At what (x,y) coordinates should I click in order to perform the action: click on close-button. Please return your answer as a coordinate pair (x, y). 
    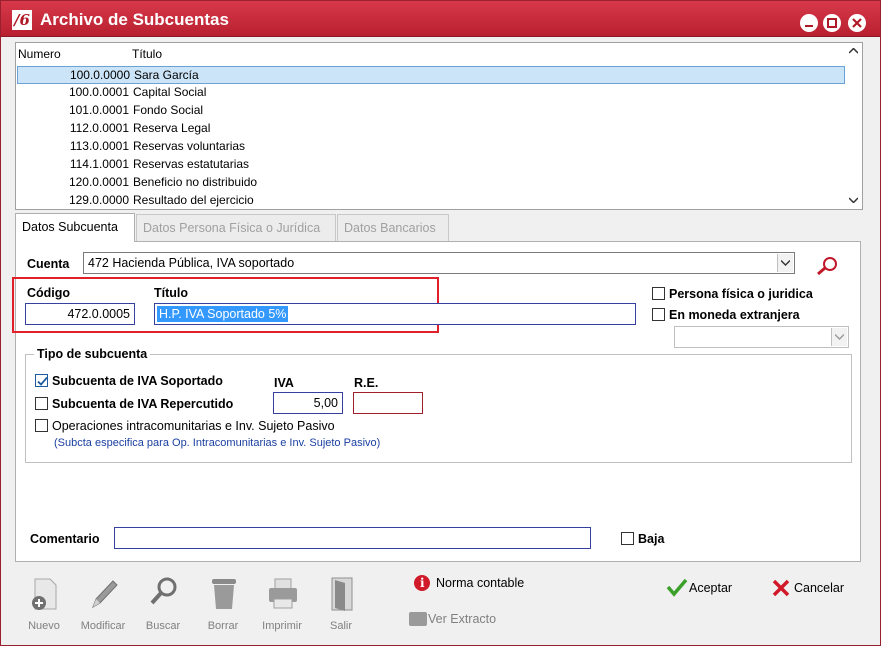
    Looking at the image, I should click on (857, 23).